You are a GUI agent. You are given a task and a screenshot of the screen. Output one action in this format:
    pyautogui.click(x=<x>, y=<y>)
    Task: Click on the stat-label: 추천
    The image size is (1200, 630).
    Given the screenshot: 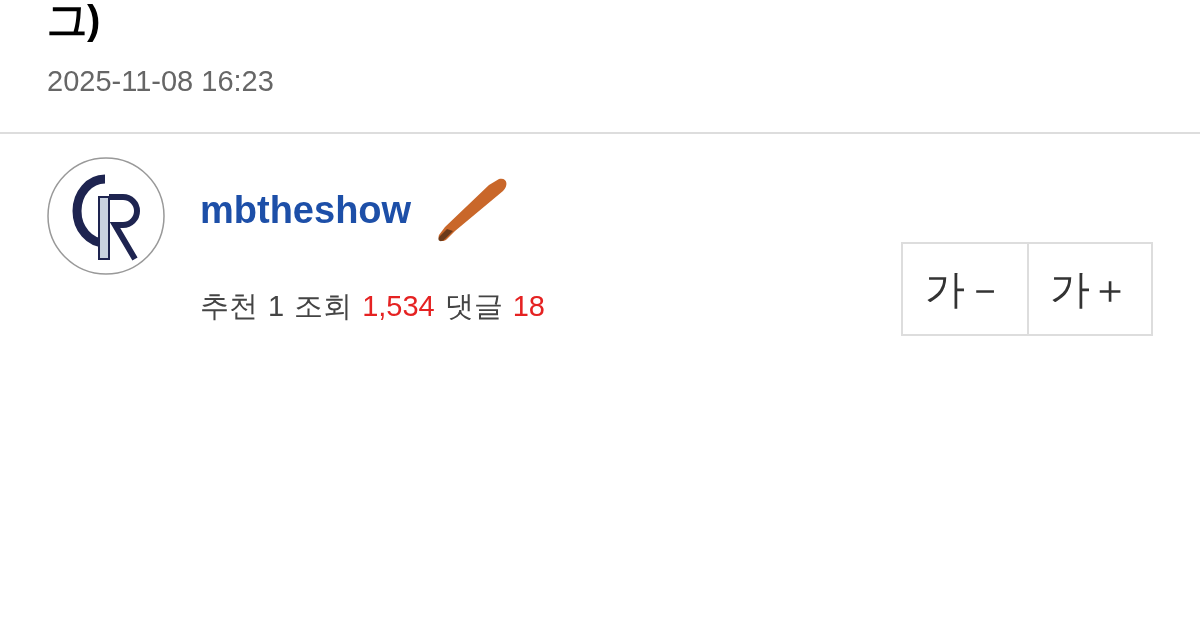 What is the action you would take?
    pyautogui.click(x=229, y=306)
    